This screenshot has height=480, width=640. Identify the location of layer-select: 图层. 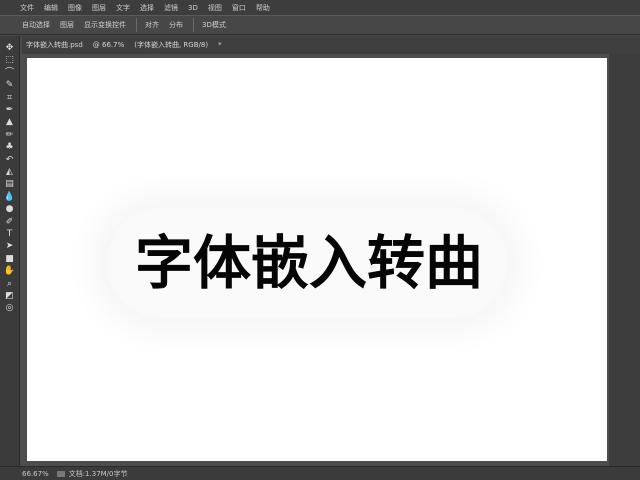
(67, 25).